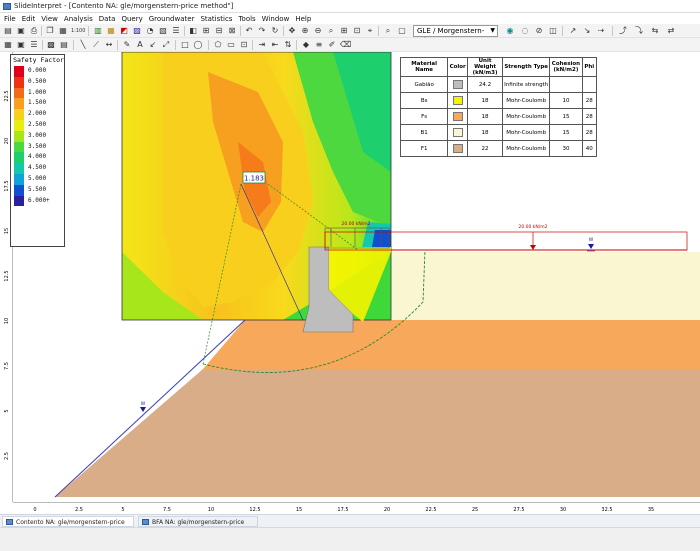 This screenshot has height=551, width=700. Describe the element at coordinates (124, 31) in the screenshot. I see `contour-icon: ◩` at that location.